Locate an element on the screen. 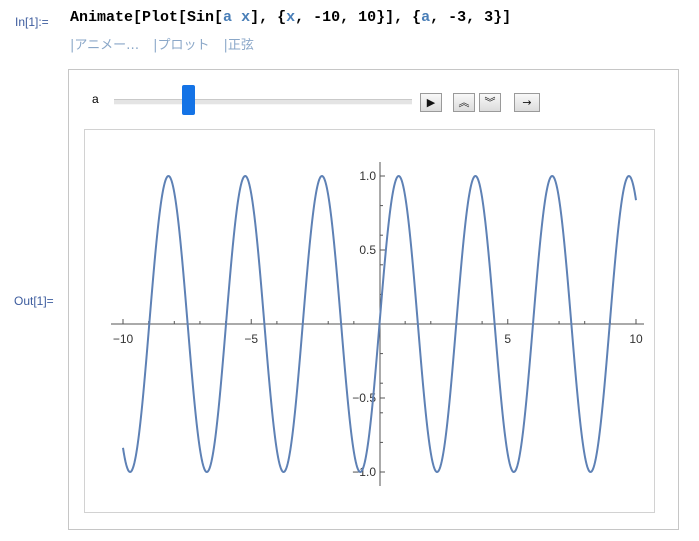 Image resolution: width=699 pixels, height=541 pixels. y-tick-label: 1.0 is located at coordinates (367, 176).